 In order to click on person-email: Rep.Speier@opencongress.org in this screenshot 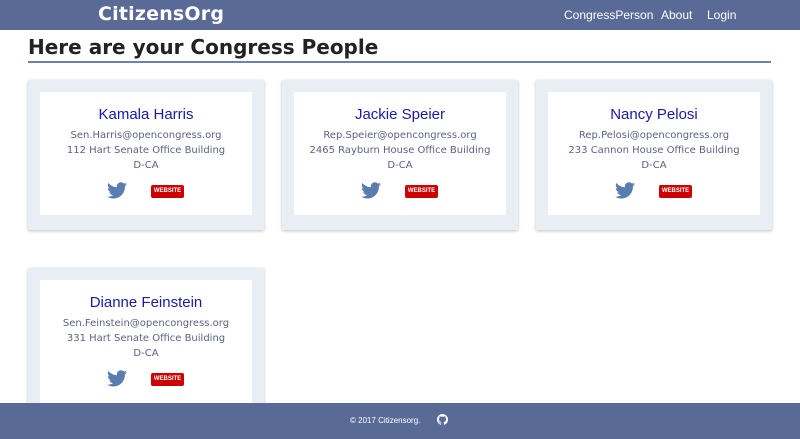, I will do `click(400, 135)`.